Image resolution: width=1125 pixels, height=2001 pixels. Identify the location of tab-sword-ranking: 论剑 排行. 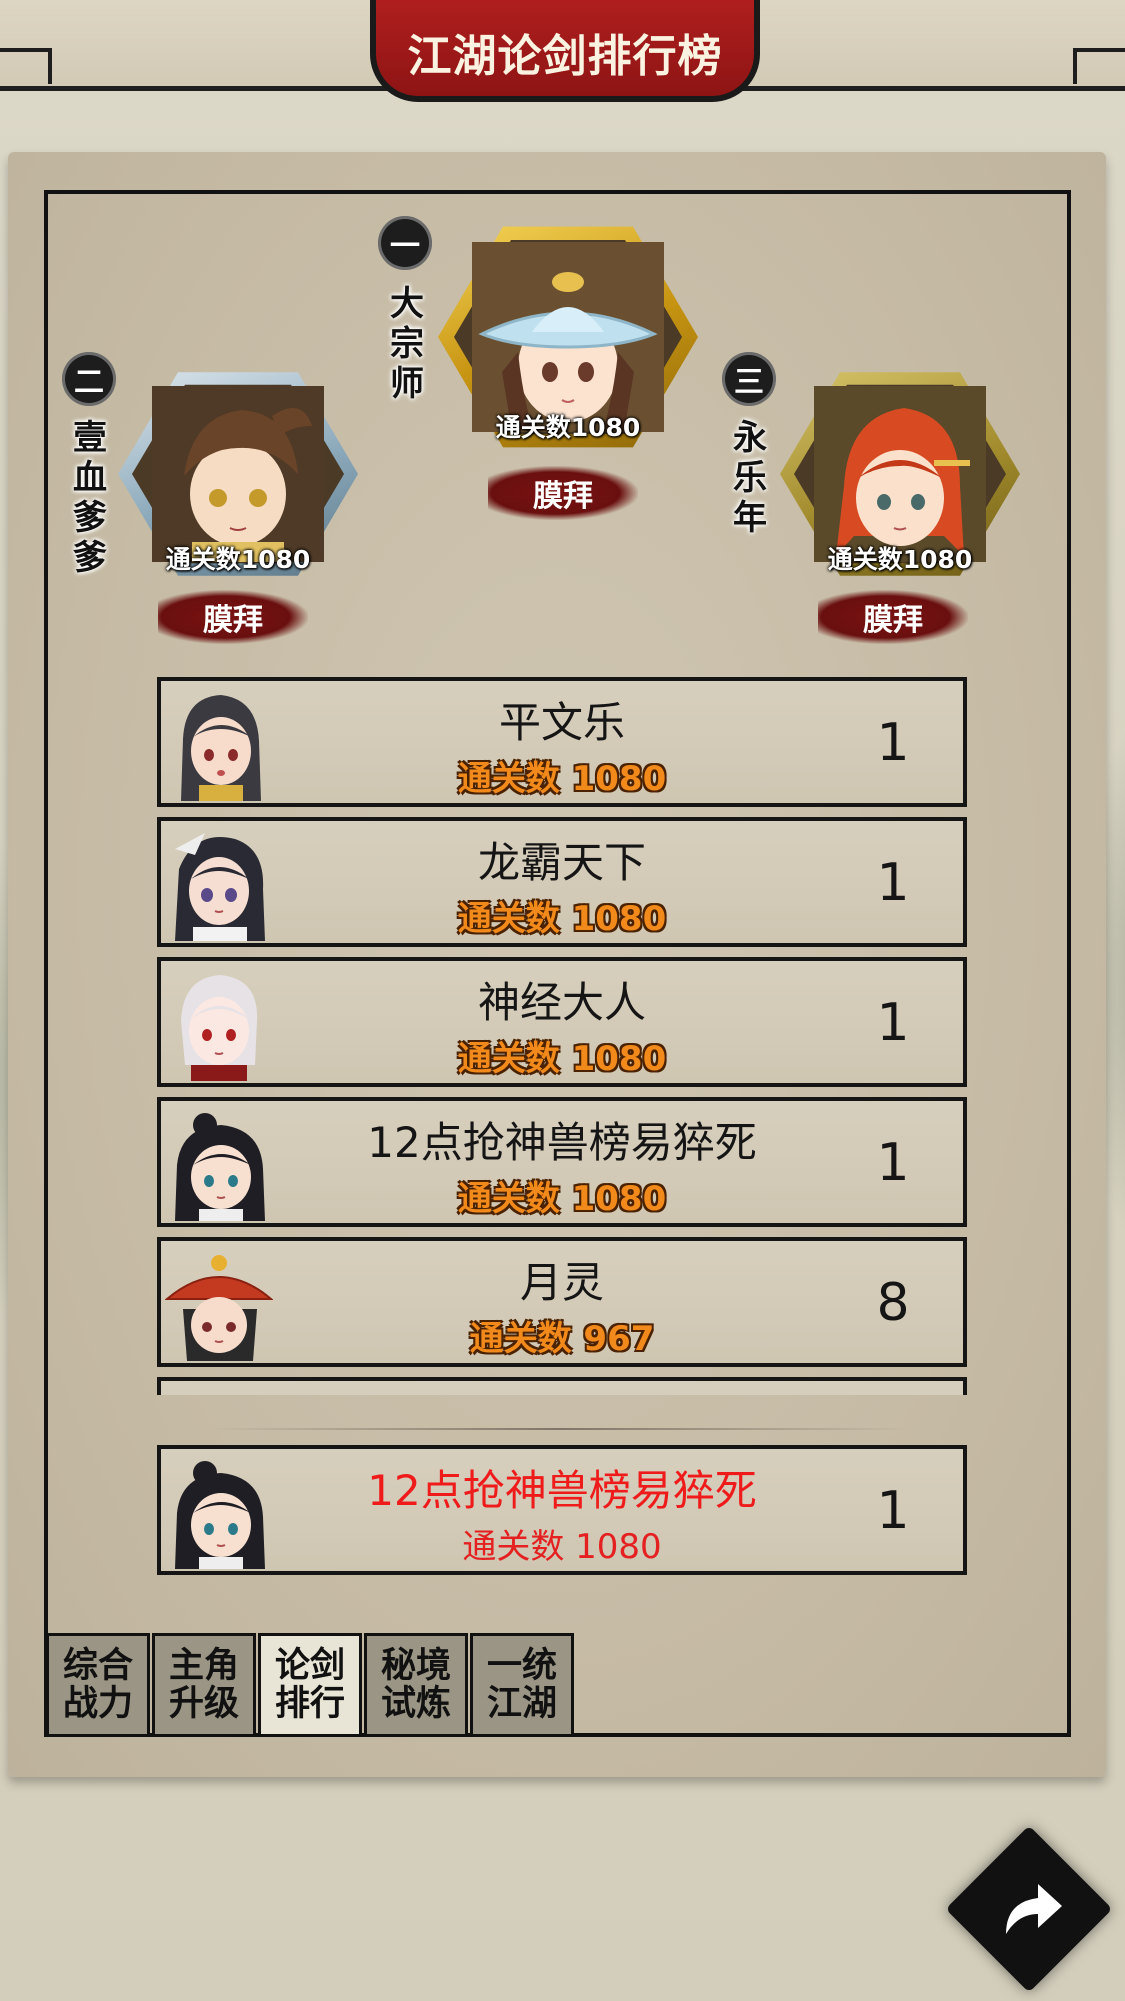
(310, 1685).